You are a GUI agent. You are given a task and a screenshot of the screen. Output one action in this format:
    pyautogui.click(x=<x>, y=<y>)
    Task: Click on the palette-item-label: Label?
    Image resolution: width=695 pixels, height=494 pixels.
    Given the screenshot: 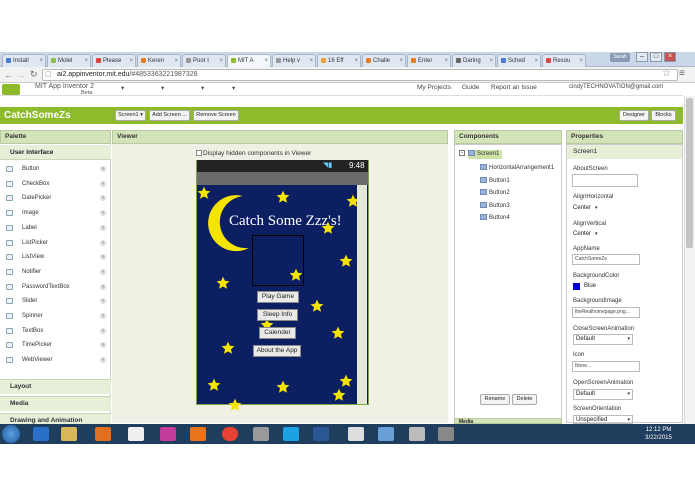 What is the action you would take?
    pyautogui.click(x=55, y=228)
    